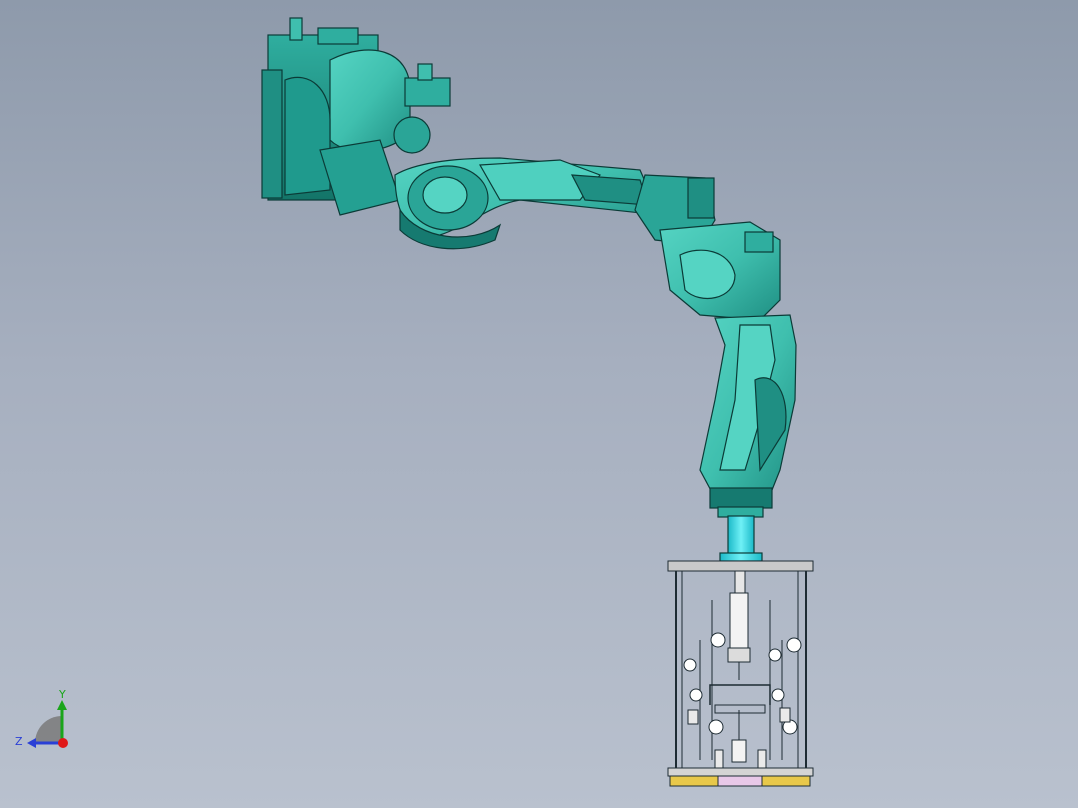  Describe the element at coordinates (47, 724) in the screenshot. I see `coordinate-triad-icon` at that location.